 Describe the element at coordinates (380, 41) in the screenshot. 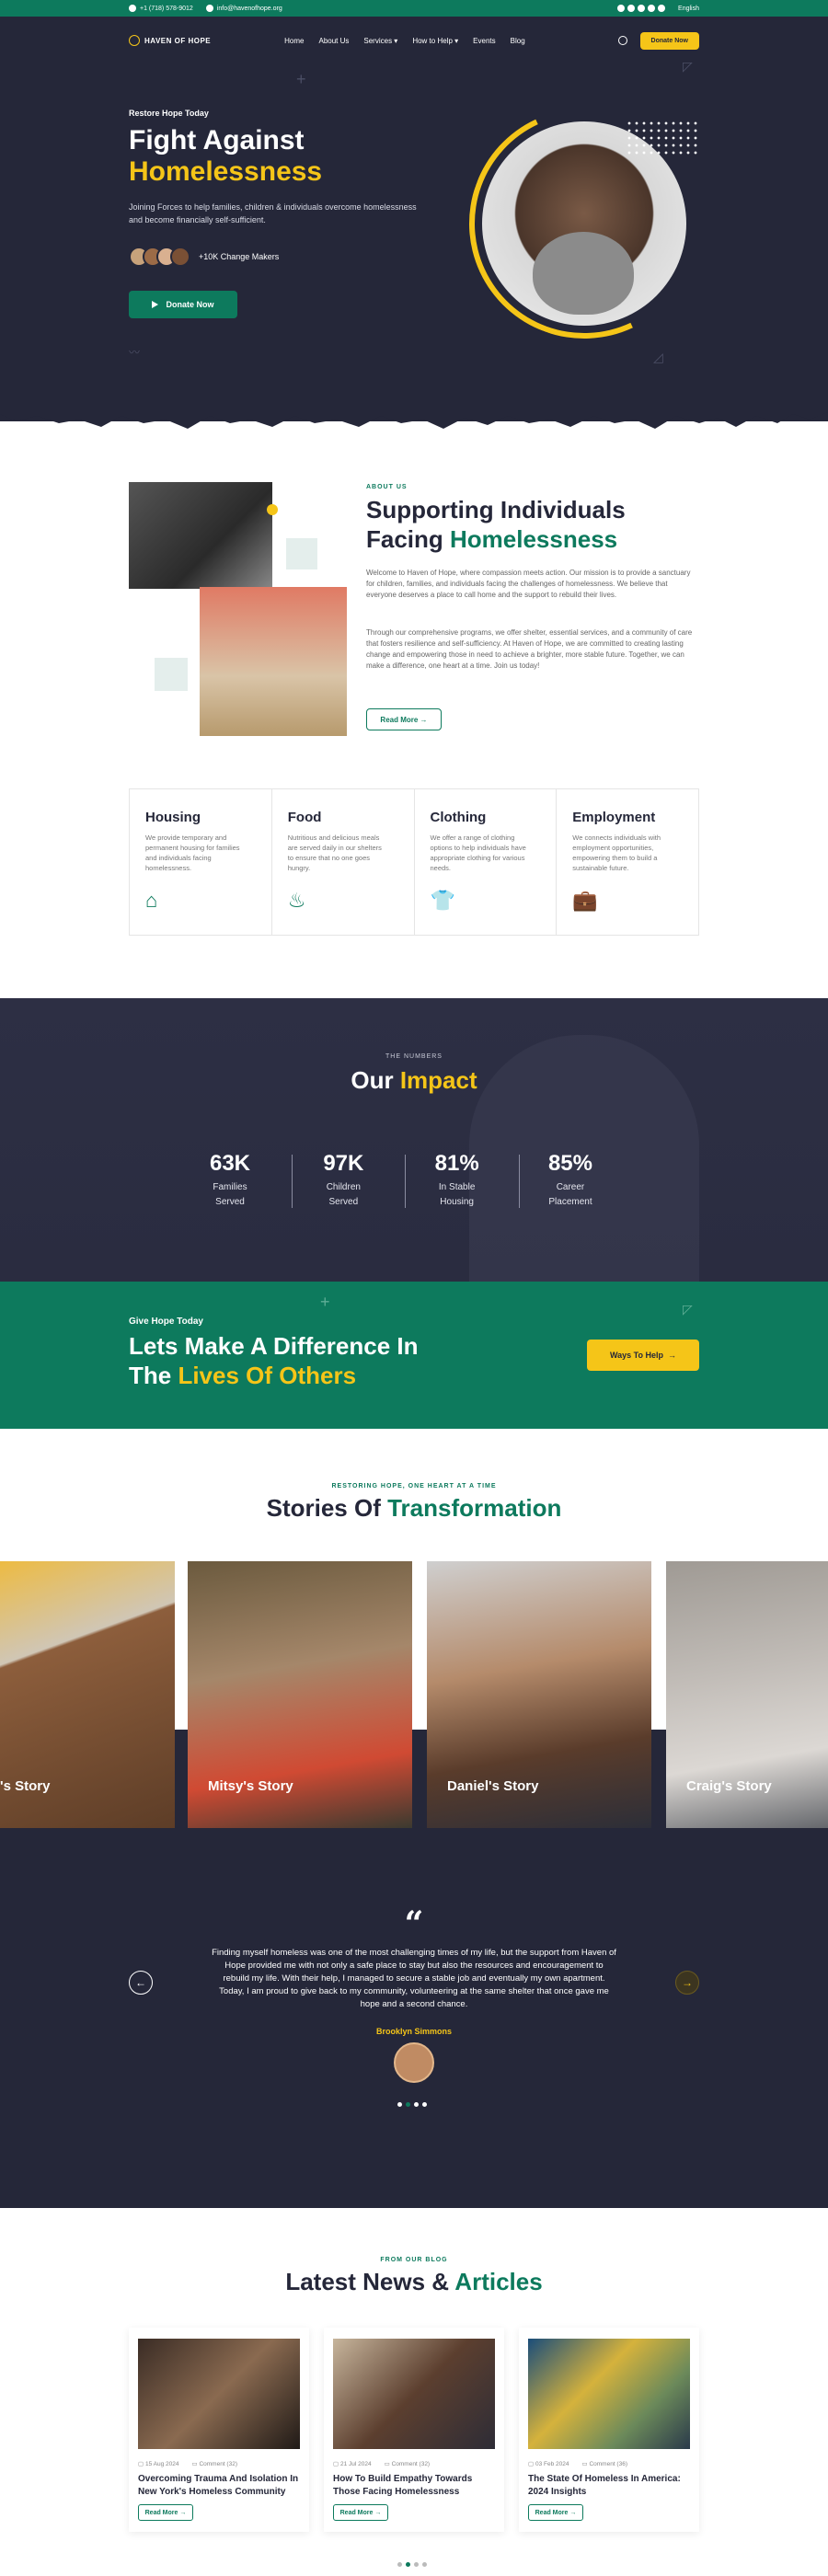

I see `nav-item-services: Services ▾` at that location.